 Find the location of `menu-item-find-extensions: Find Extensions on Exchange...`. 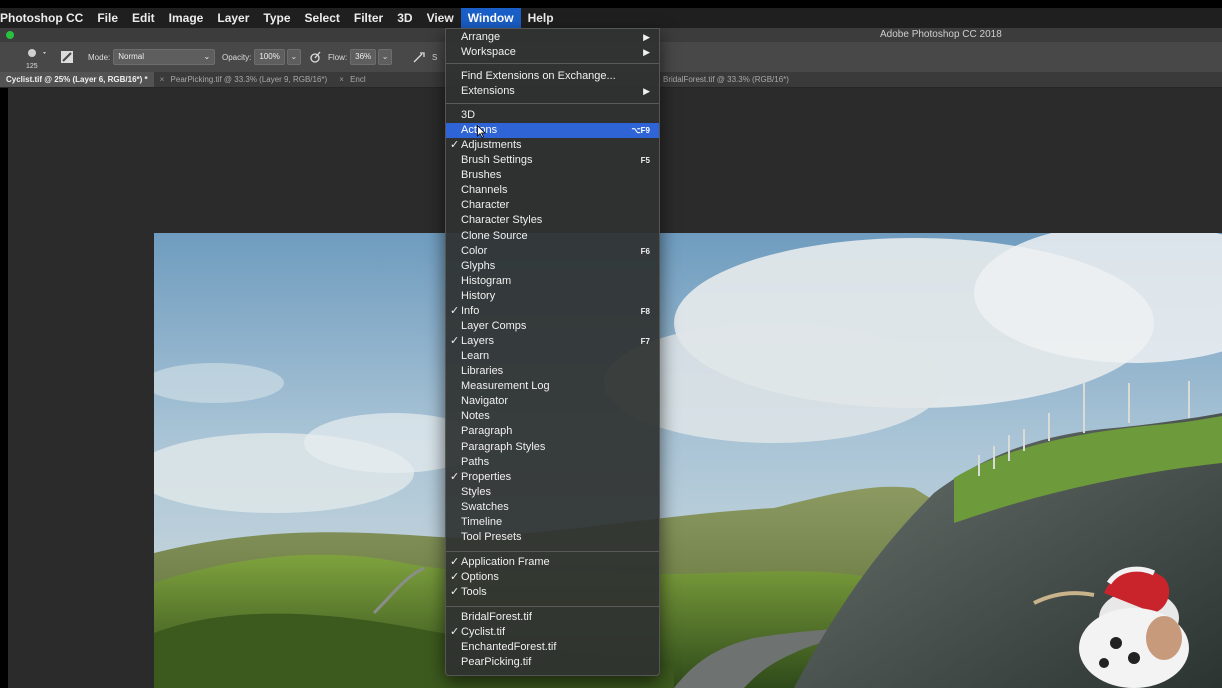

menu-item-find-extensions: Find Extensions on Exchange... is located at coordinates (552, 76).